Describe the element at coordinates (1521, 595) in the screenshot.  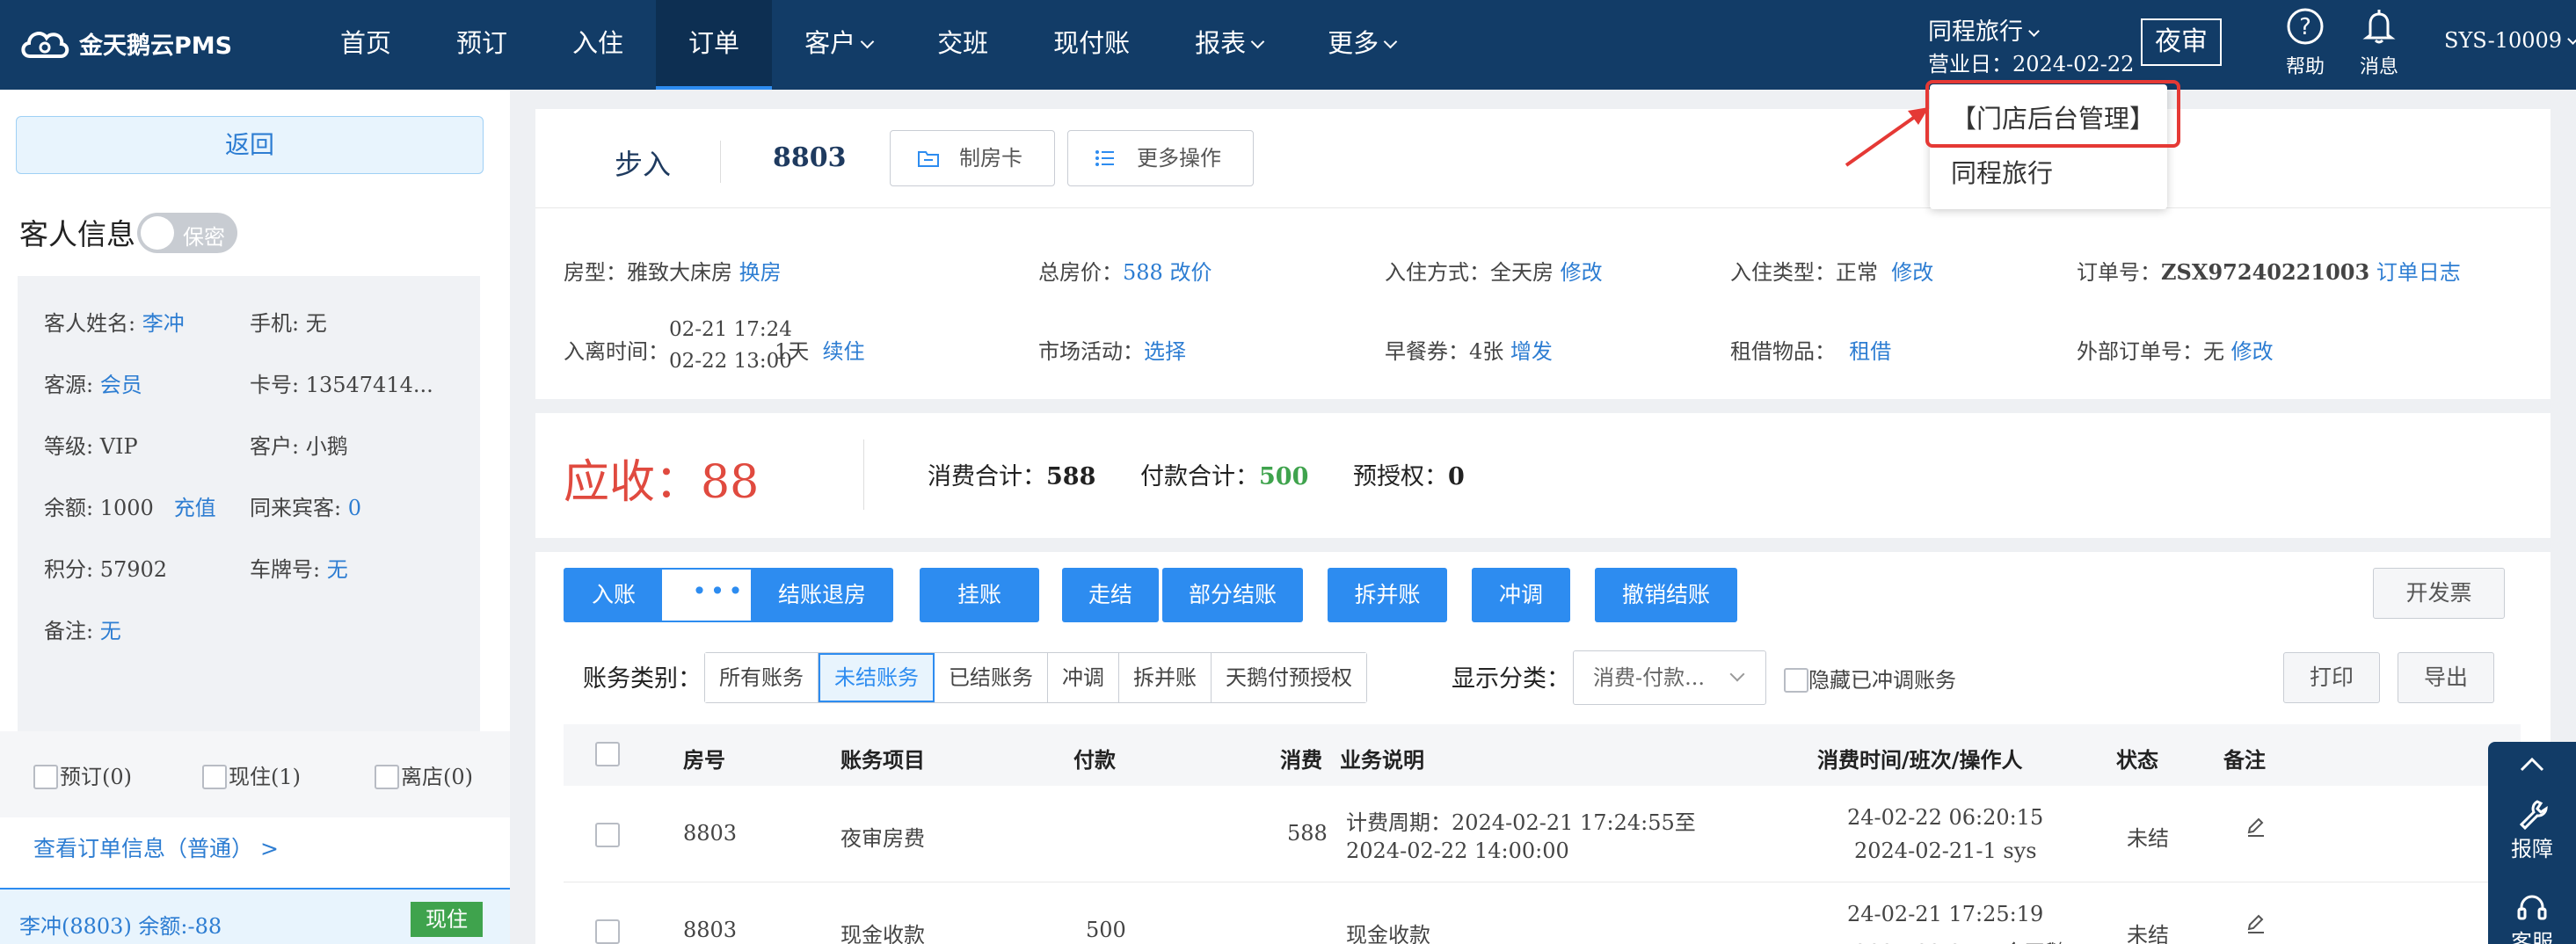
I see `reverse-adjust-button: 冲调` at that location.